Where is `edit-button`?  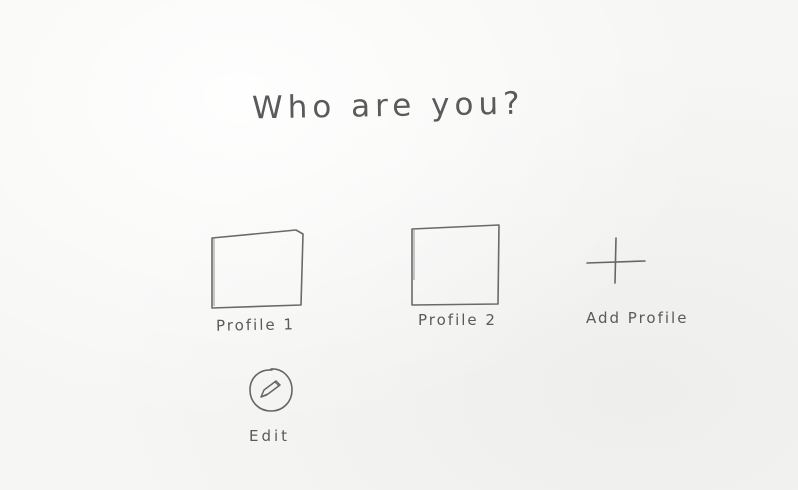 edit-button is located at coordinates (271, 390).